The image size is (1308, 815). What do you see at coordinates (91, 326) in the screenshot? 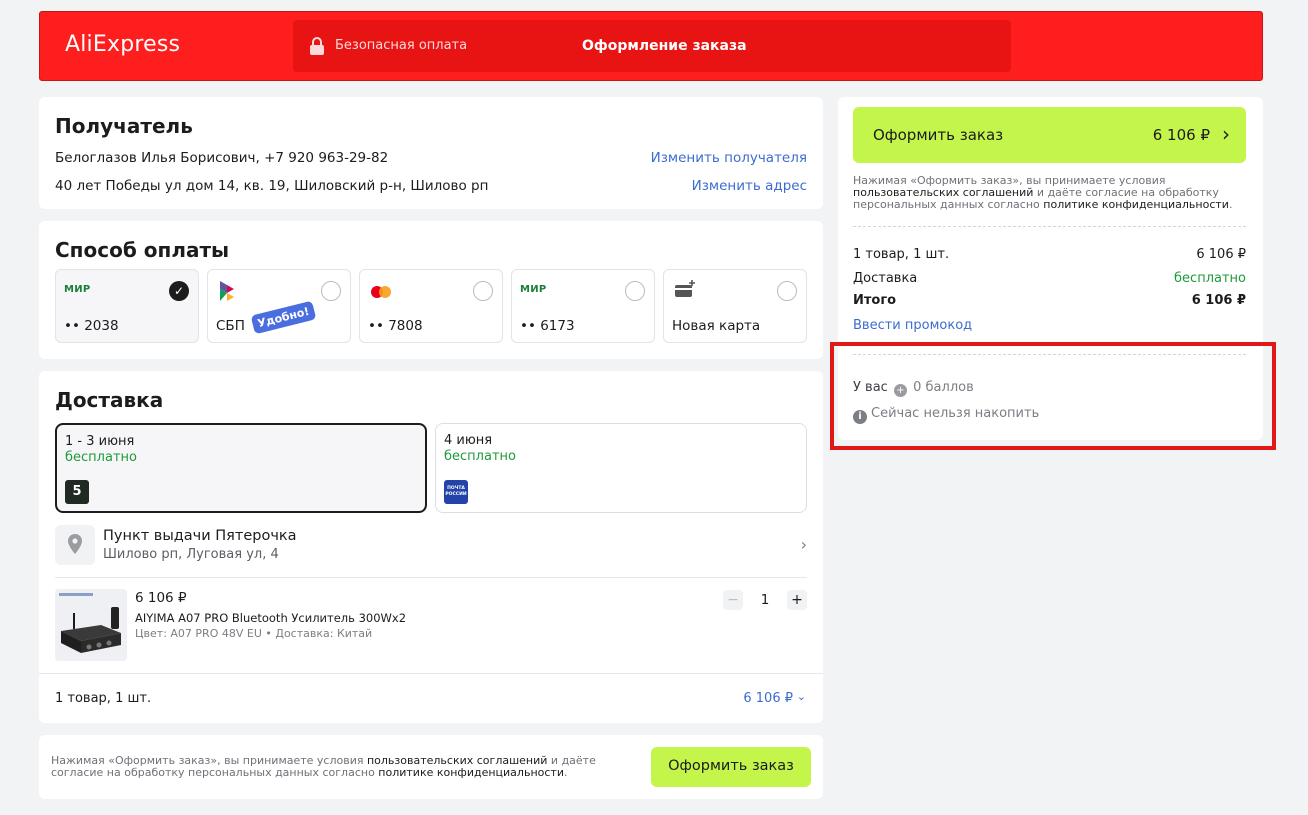
I see `payment-option-label: •• 2038` at bounding box center [91, 326].